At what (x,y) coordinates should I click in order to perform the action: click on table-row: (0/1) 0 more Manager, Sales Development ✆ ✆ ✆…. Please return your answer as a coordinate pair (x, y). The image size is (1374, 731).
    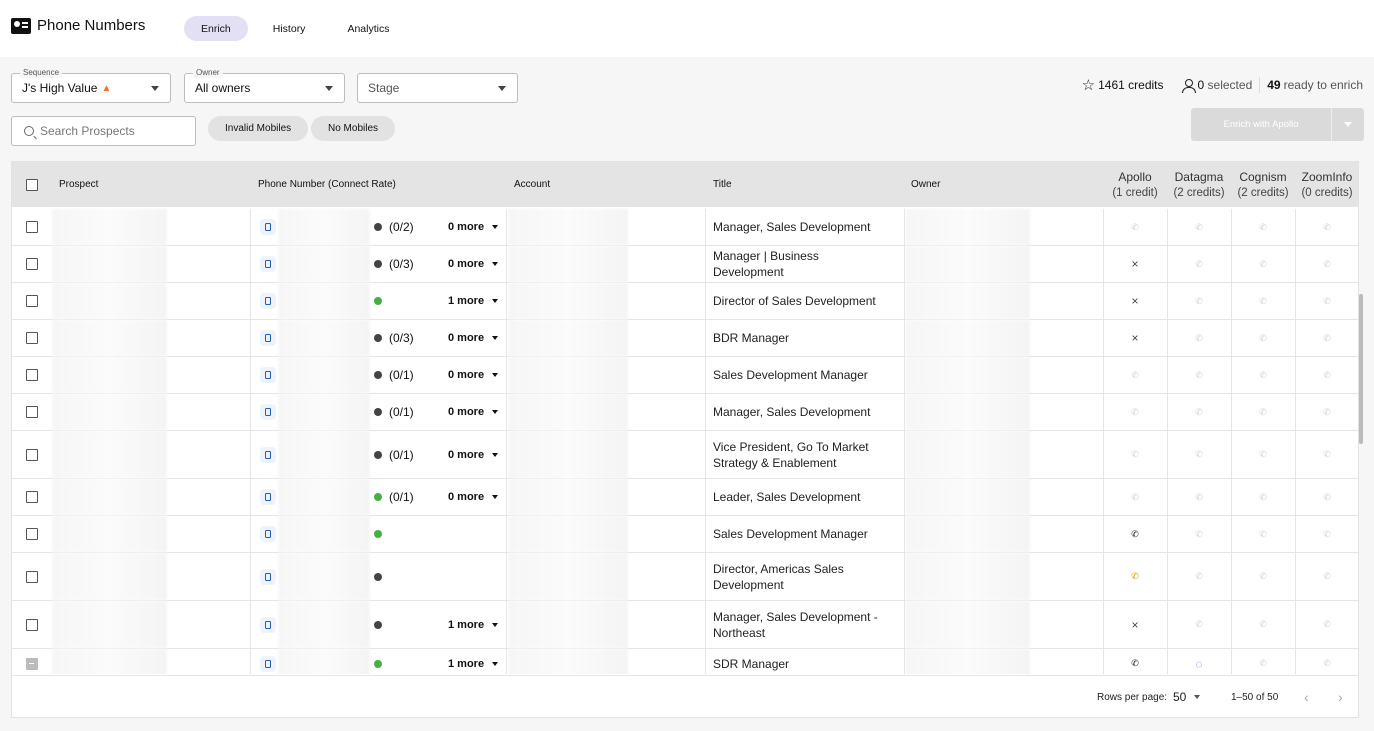
    Looking at the image, I should click on (685, 412).